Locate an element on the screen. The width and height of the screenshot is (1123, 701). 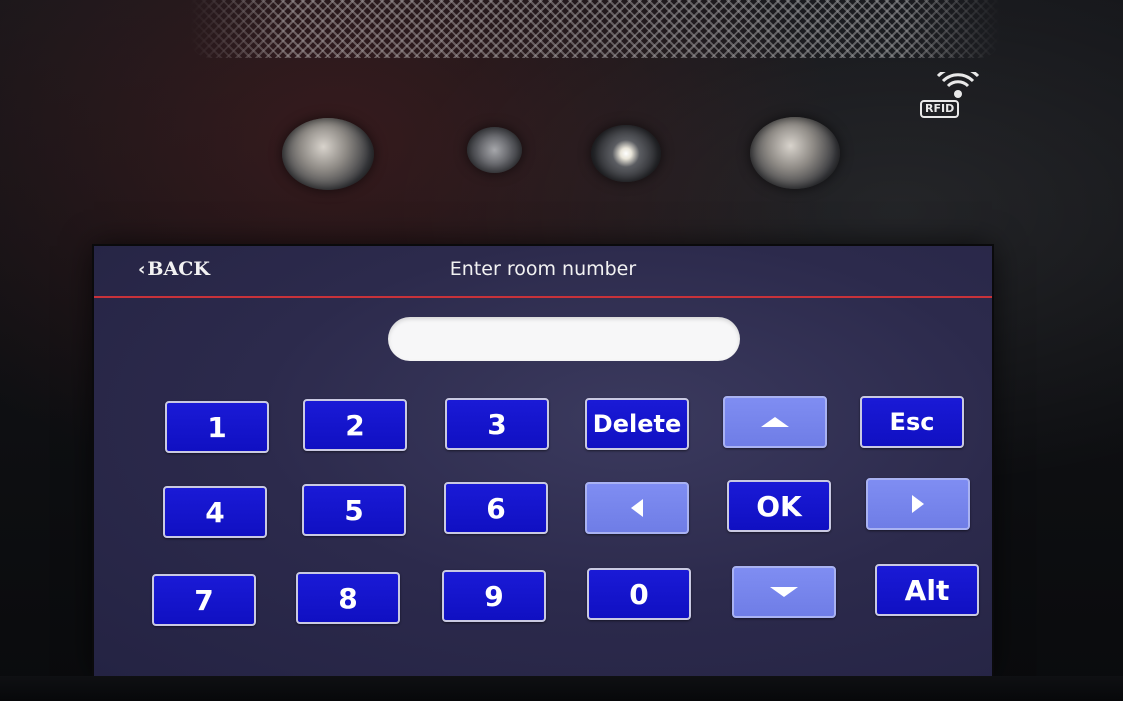
key-8-label: 8 is located at coordinates (348, 598).